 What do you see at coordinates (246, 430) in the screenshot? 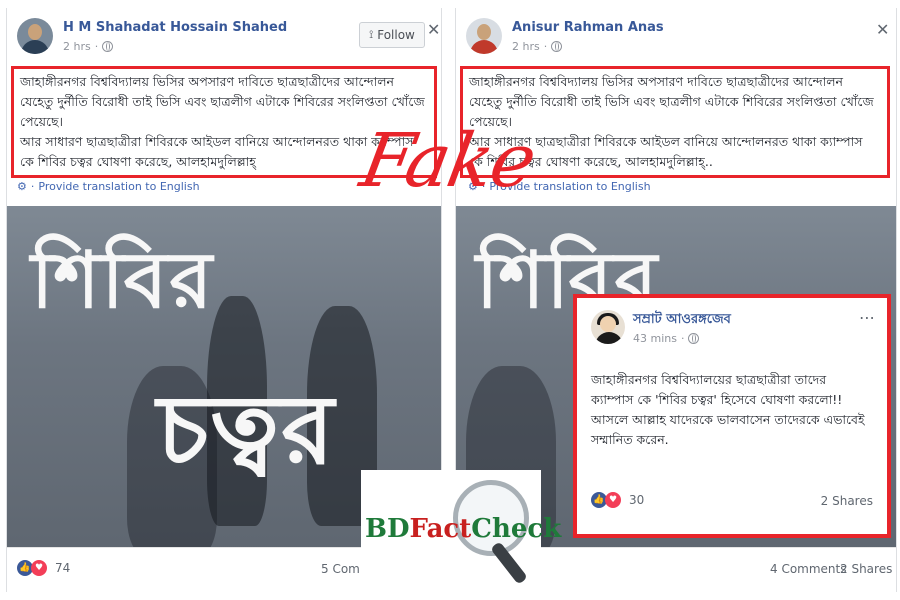
I see `road-text-bottom: চত্বর` at bounding box center [246, 430].